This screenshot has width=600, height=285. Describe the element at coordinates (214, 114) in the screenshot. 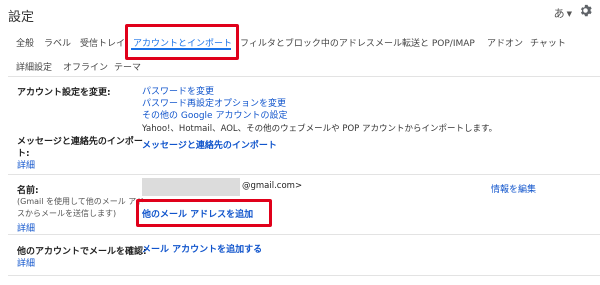

I see `google-account-settings-link: その他の Google アカウントの設定` at that location.